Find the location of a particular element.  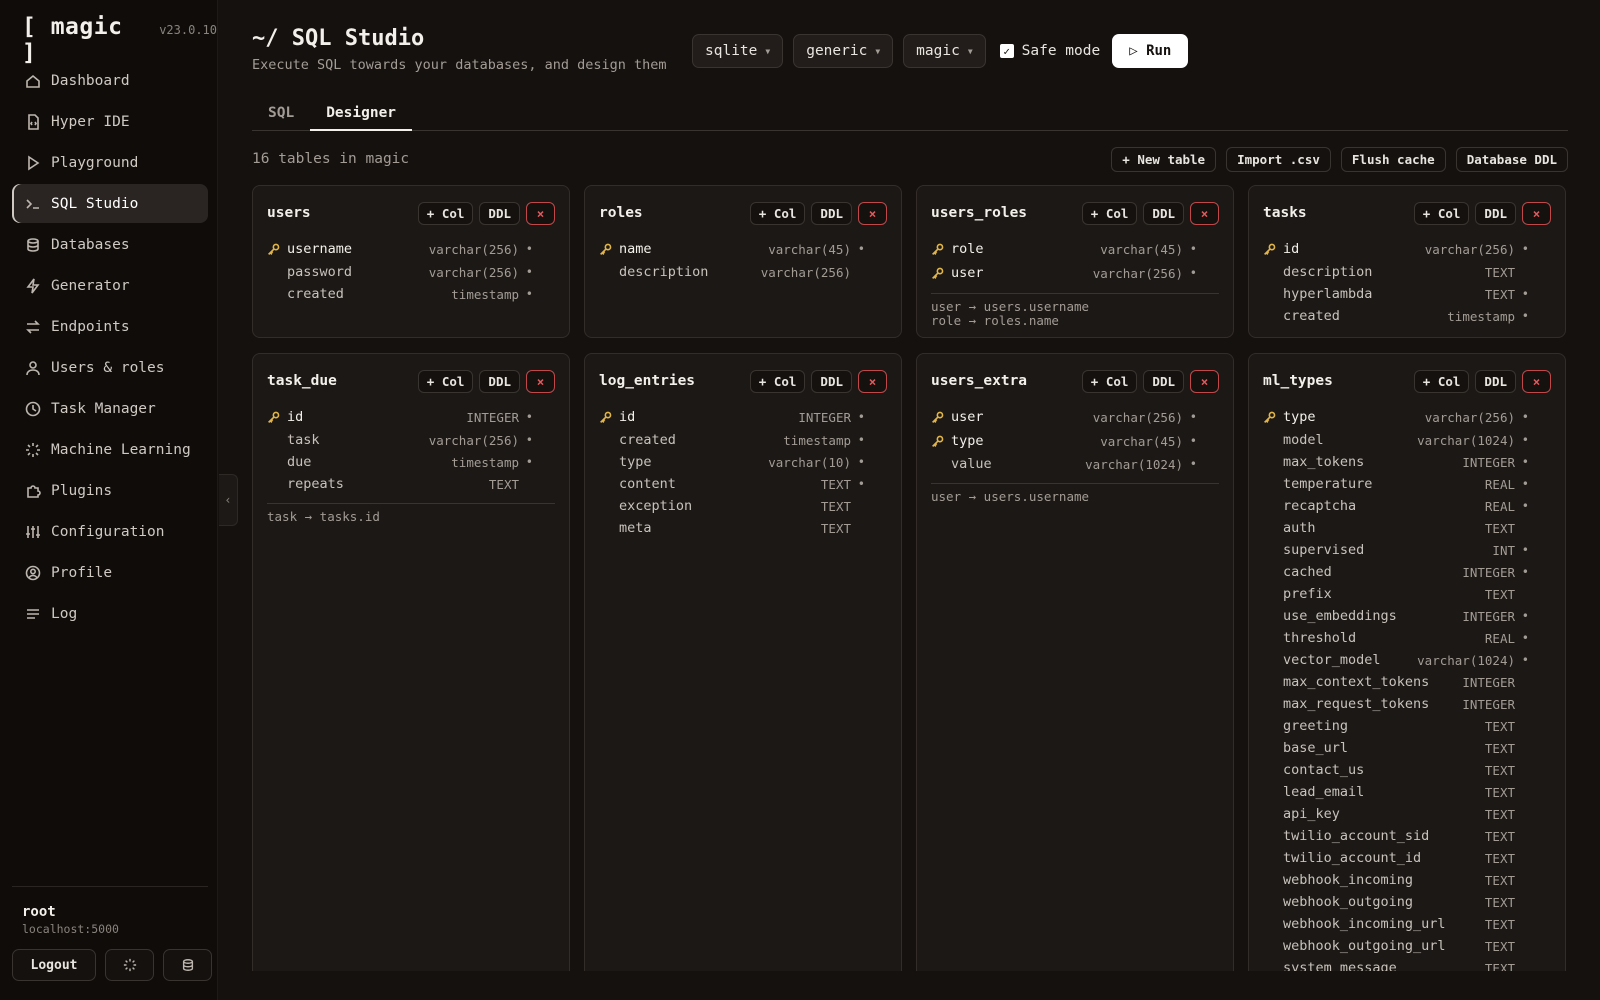

column-row: lead_email TEXT is located at coordinates (1396, 792).